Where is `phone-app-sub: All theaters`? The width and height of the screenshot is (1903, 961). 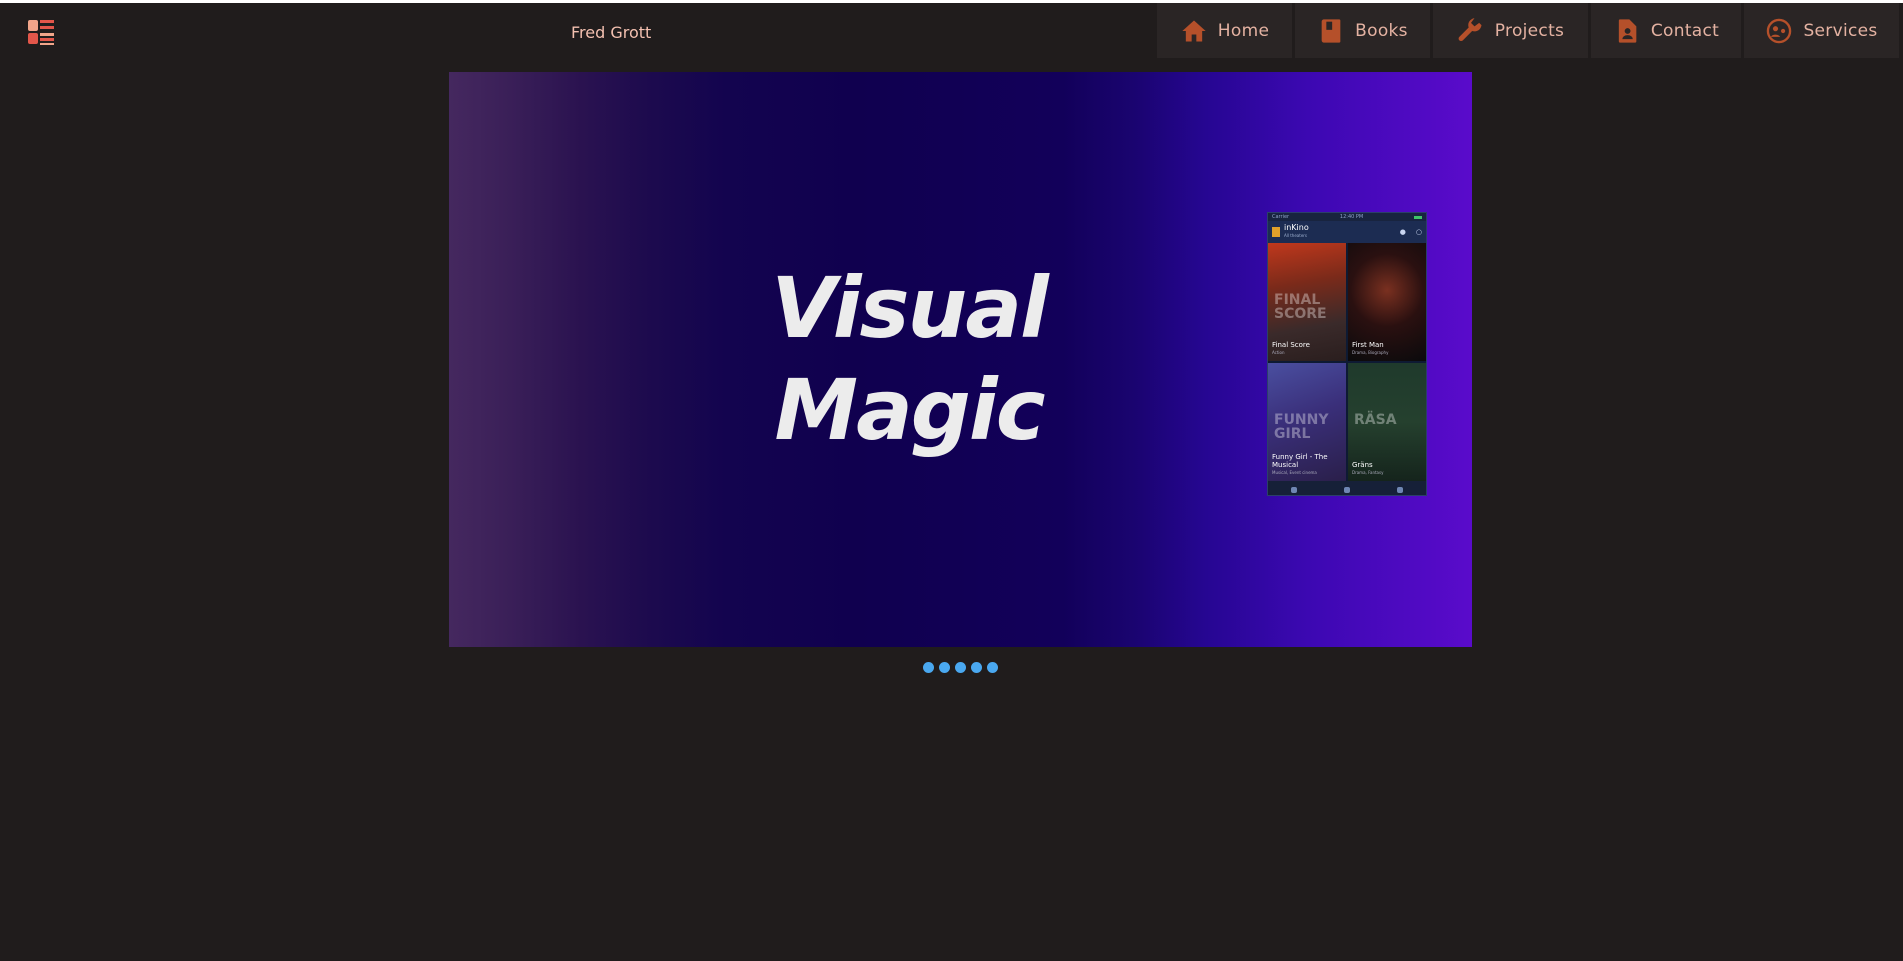
phone-app-sub: All theaters is located at coordinates (1296, 235).